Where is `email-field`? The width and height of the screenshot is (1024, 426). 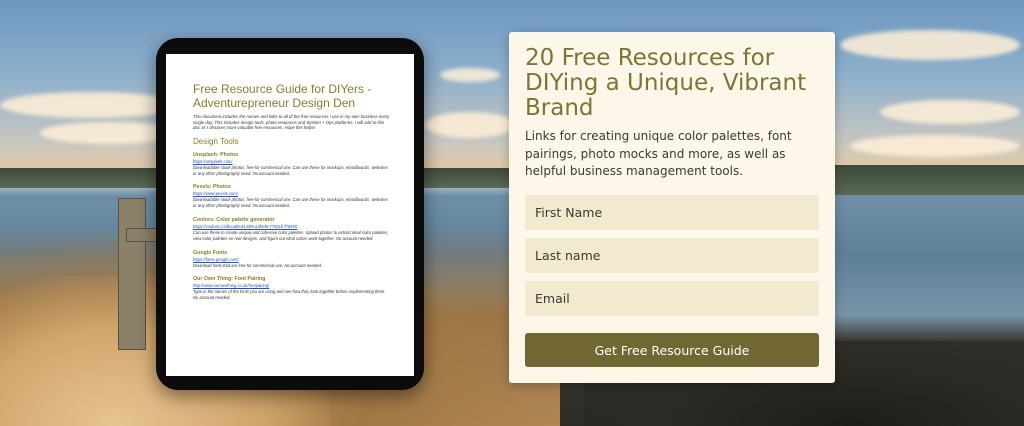 email-field is located at coordinates (672, 298).